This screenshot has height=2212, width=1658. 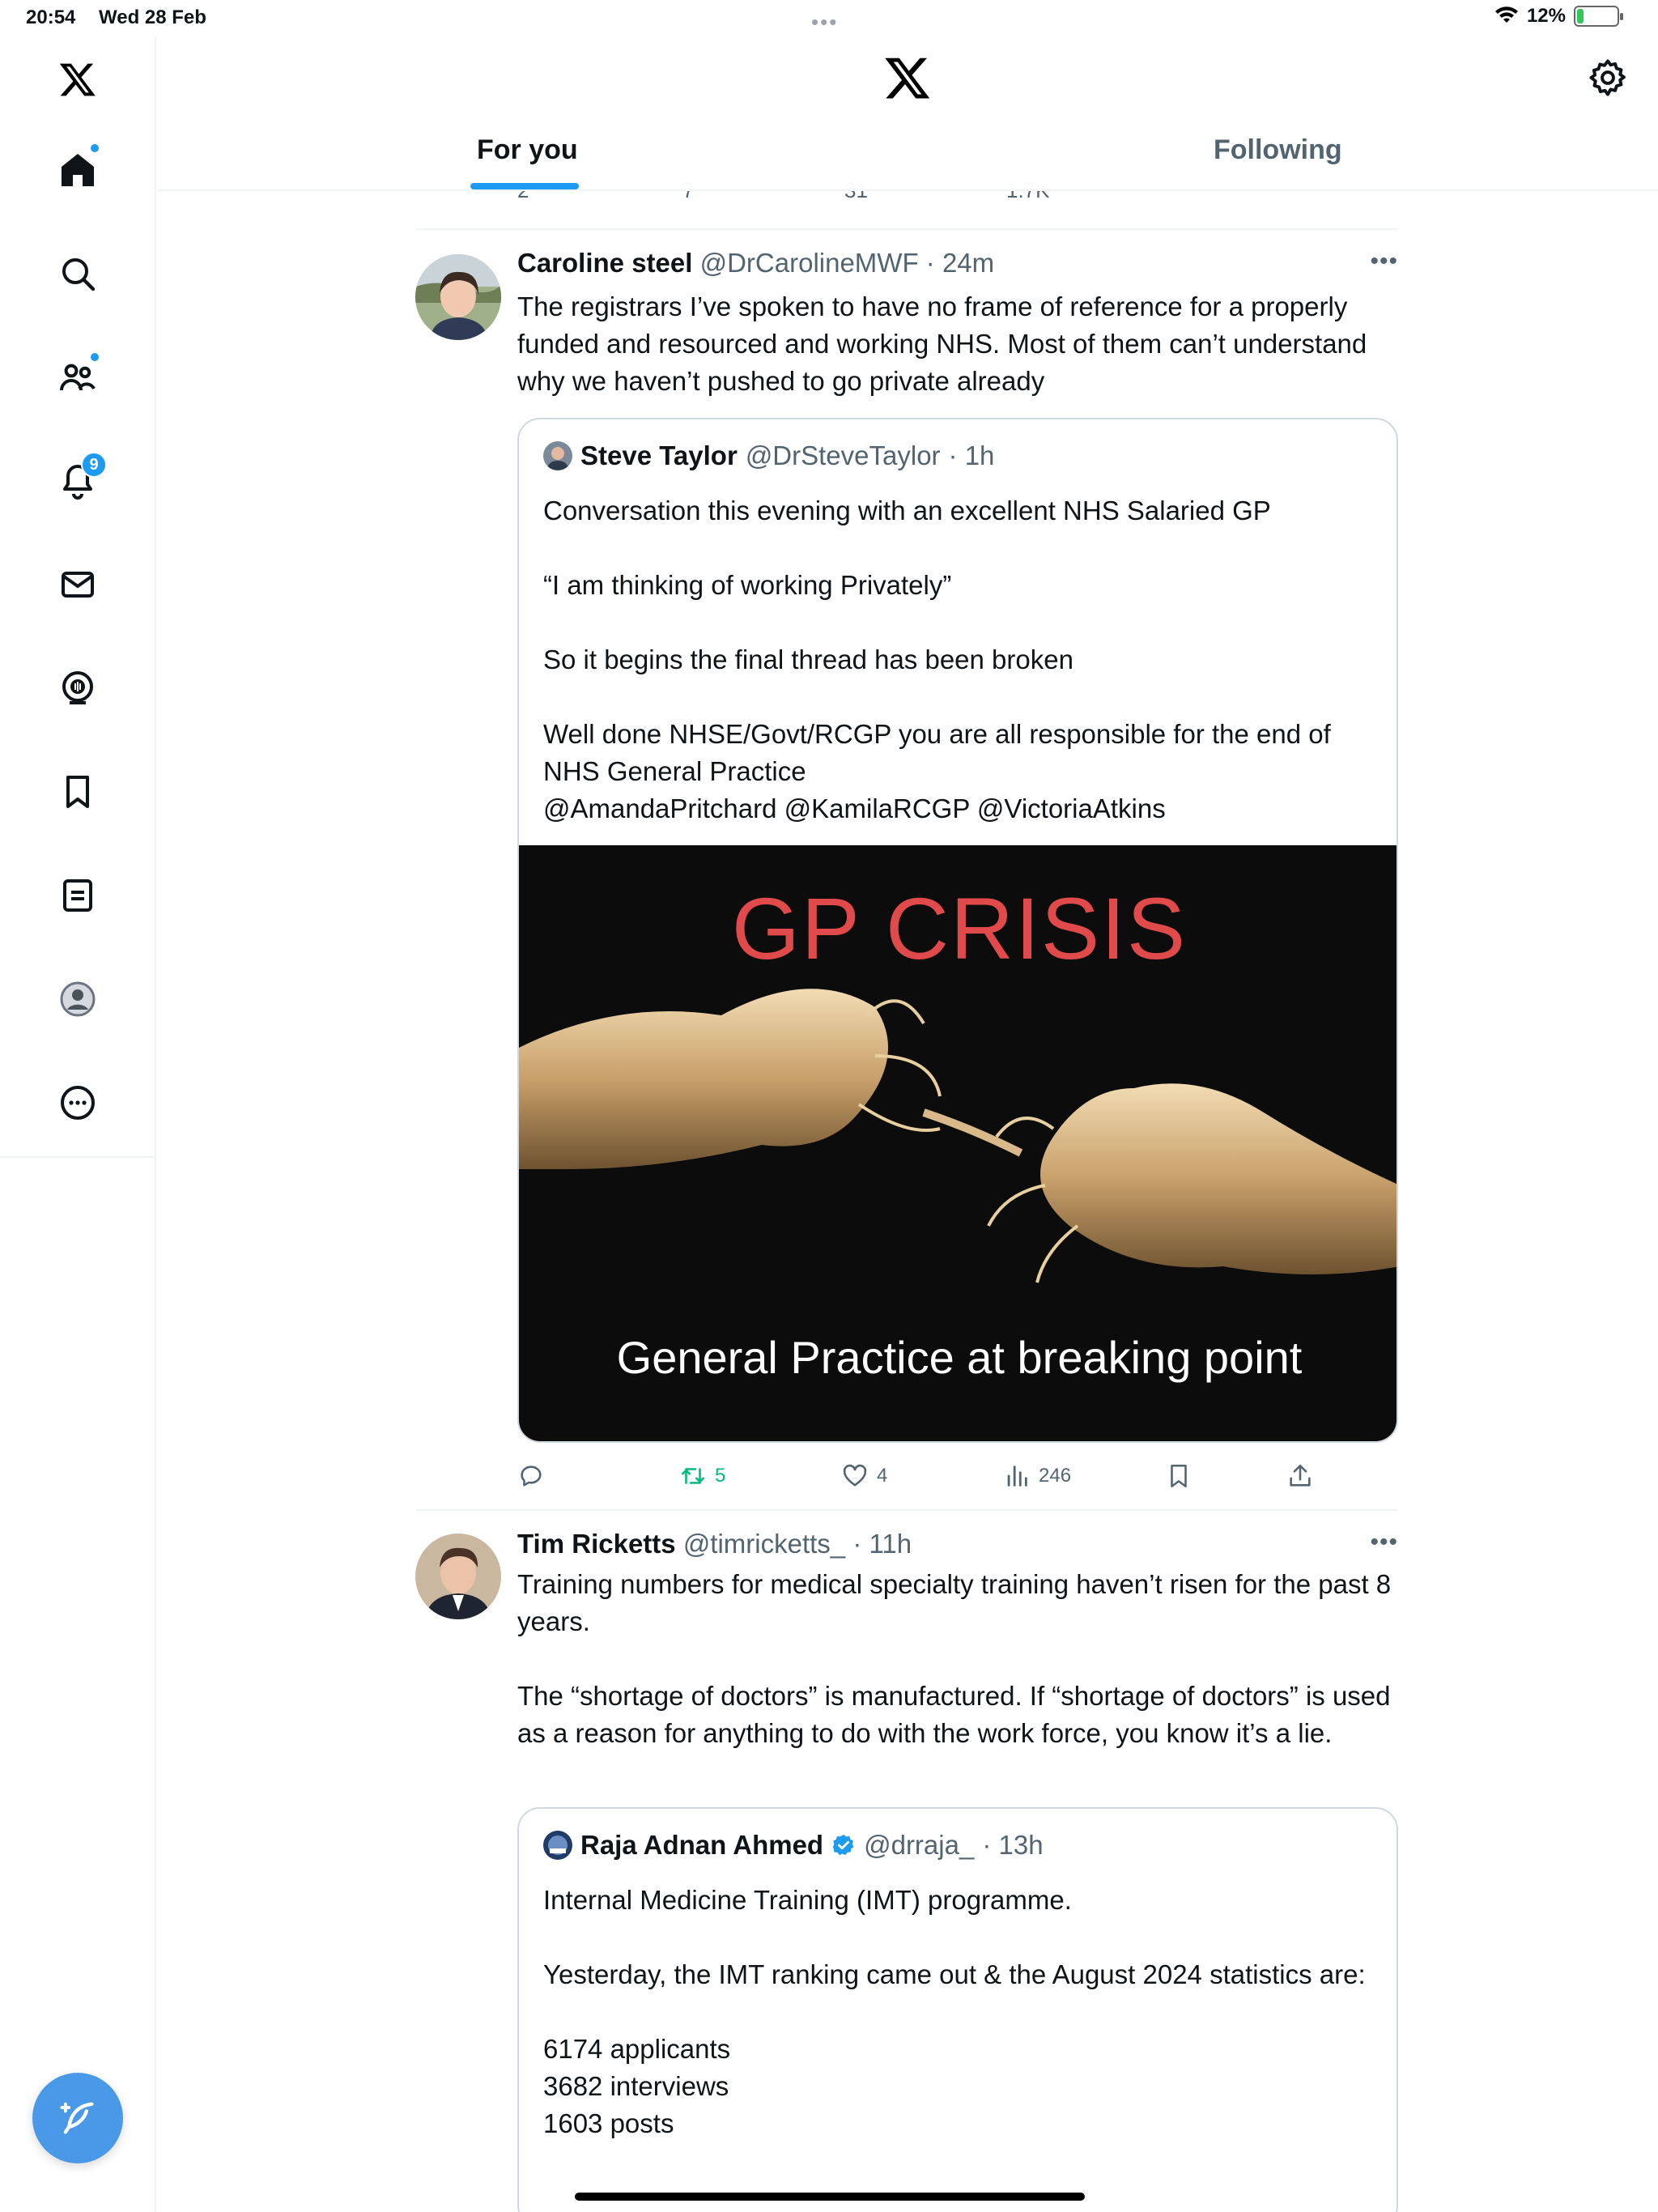 What do you see at coordinates (94, 357) in the screenshot?
I see `communities-notification-dot` at bounding box center [94, 357].